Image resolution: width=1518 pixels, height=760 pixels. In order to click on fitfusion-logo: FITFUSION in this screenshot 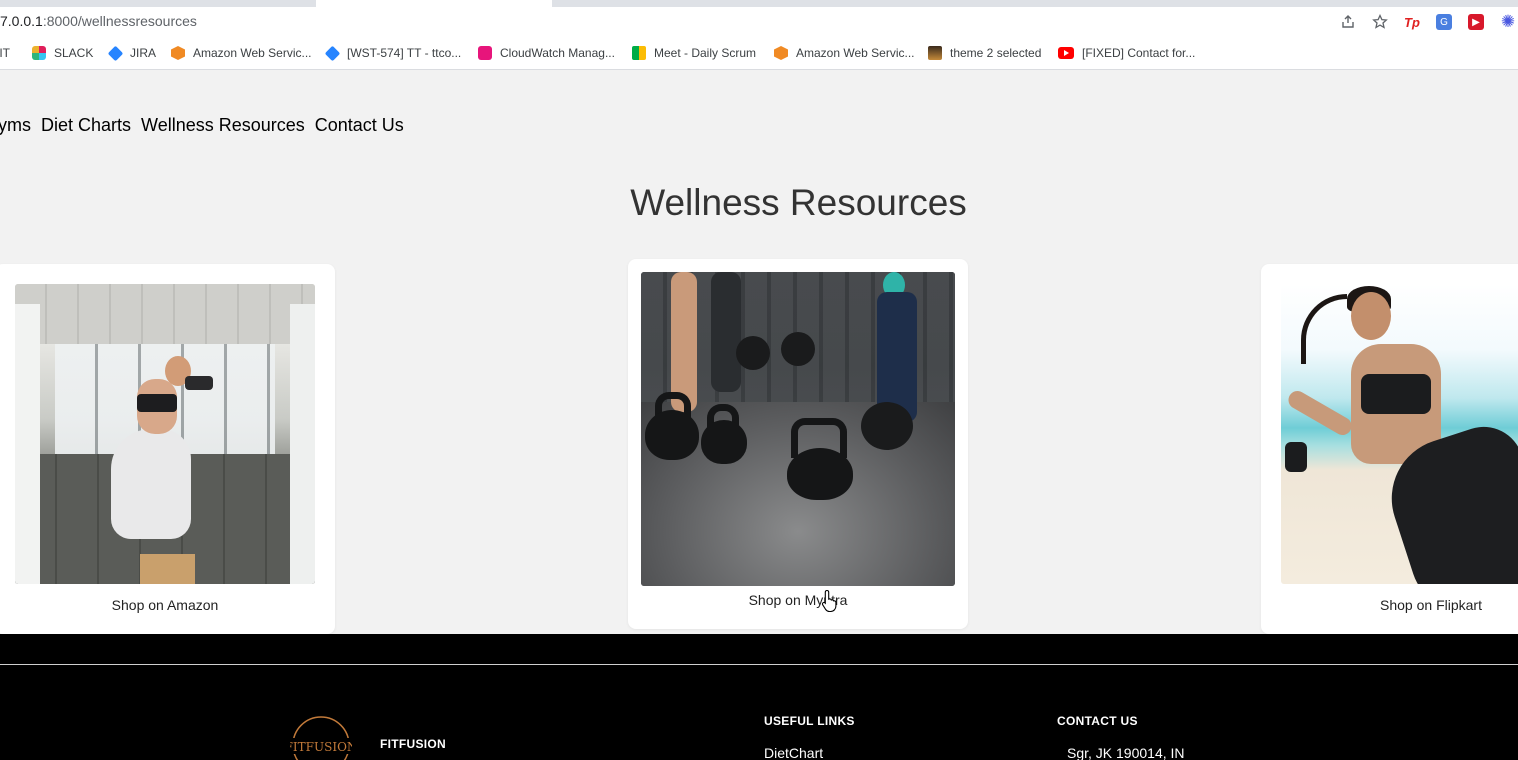, I will do `click(321, 738)`.